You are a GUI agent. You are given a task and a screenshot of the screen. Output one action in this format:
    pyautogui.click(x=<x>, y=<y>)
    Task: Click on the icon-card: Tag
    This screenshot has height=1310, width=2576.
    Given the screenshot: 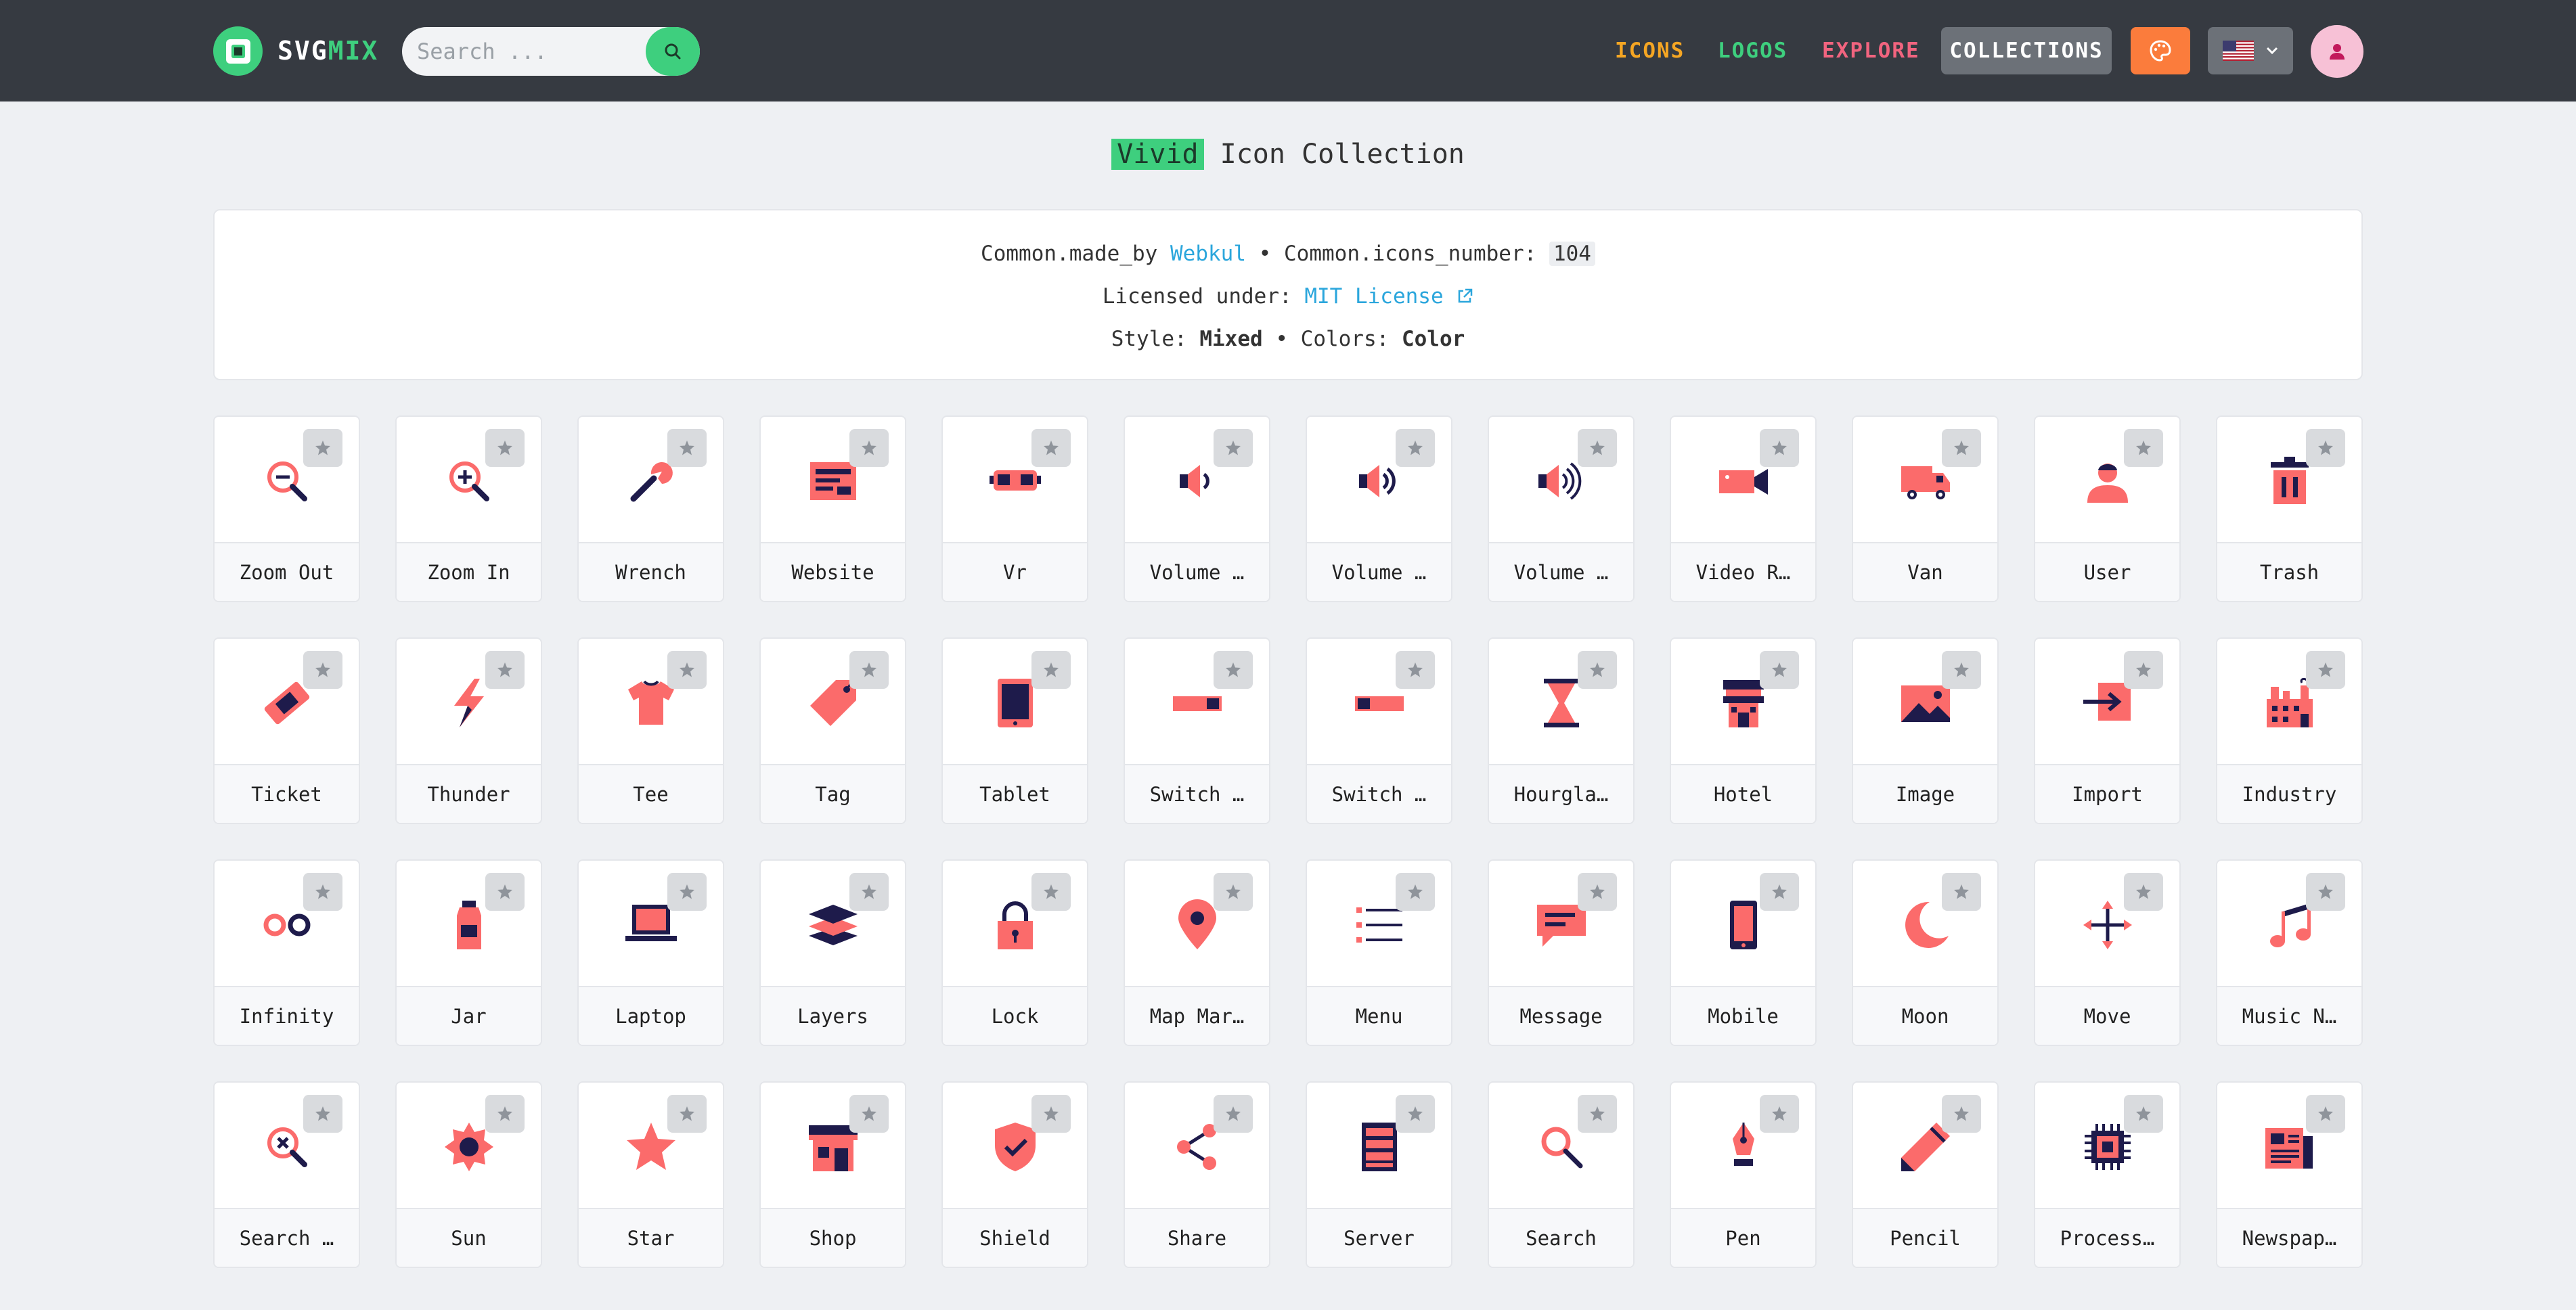 What is the action you would take?
    pyautogui.click(x=832, y=730)
    